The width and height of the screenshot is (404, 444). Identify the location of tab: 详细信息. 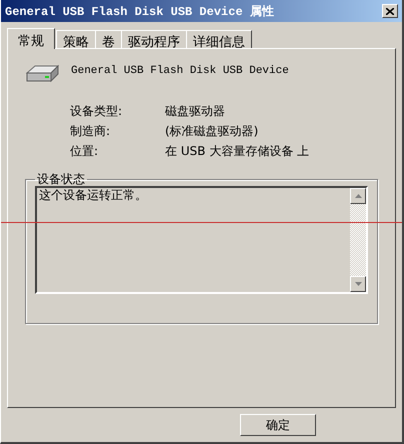
(219, 39).